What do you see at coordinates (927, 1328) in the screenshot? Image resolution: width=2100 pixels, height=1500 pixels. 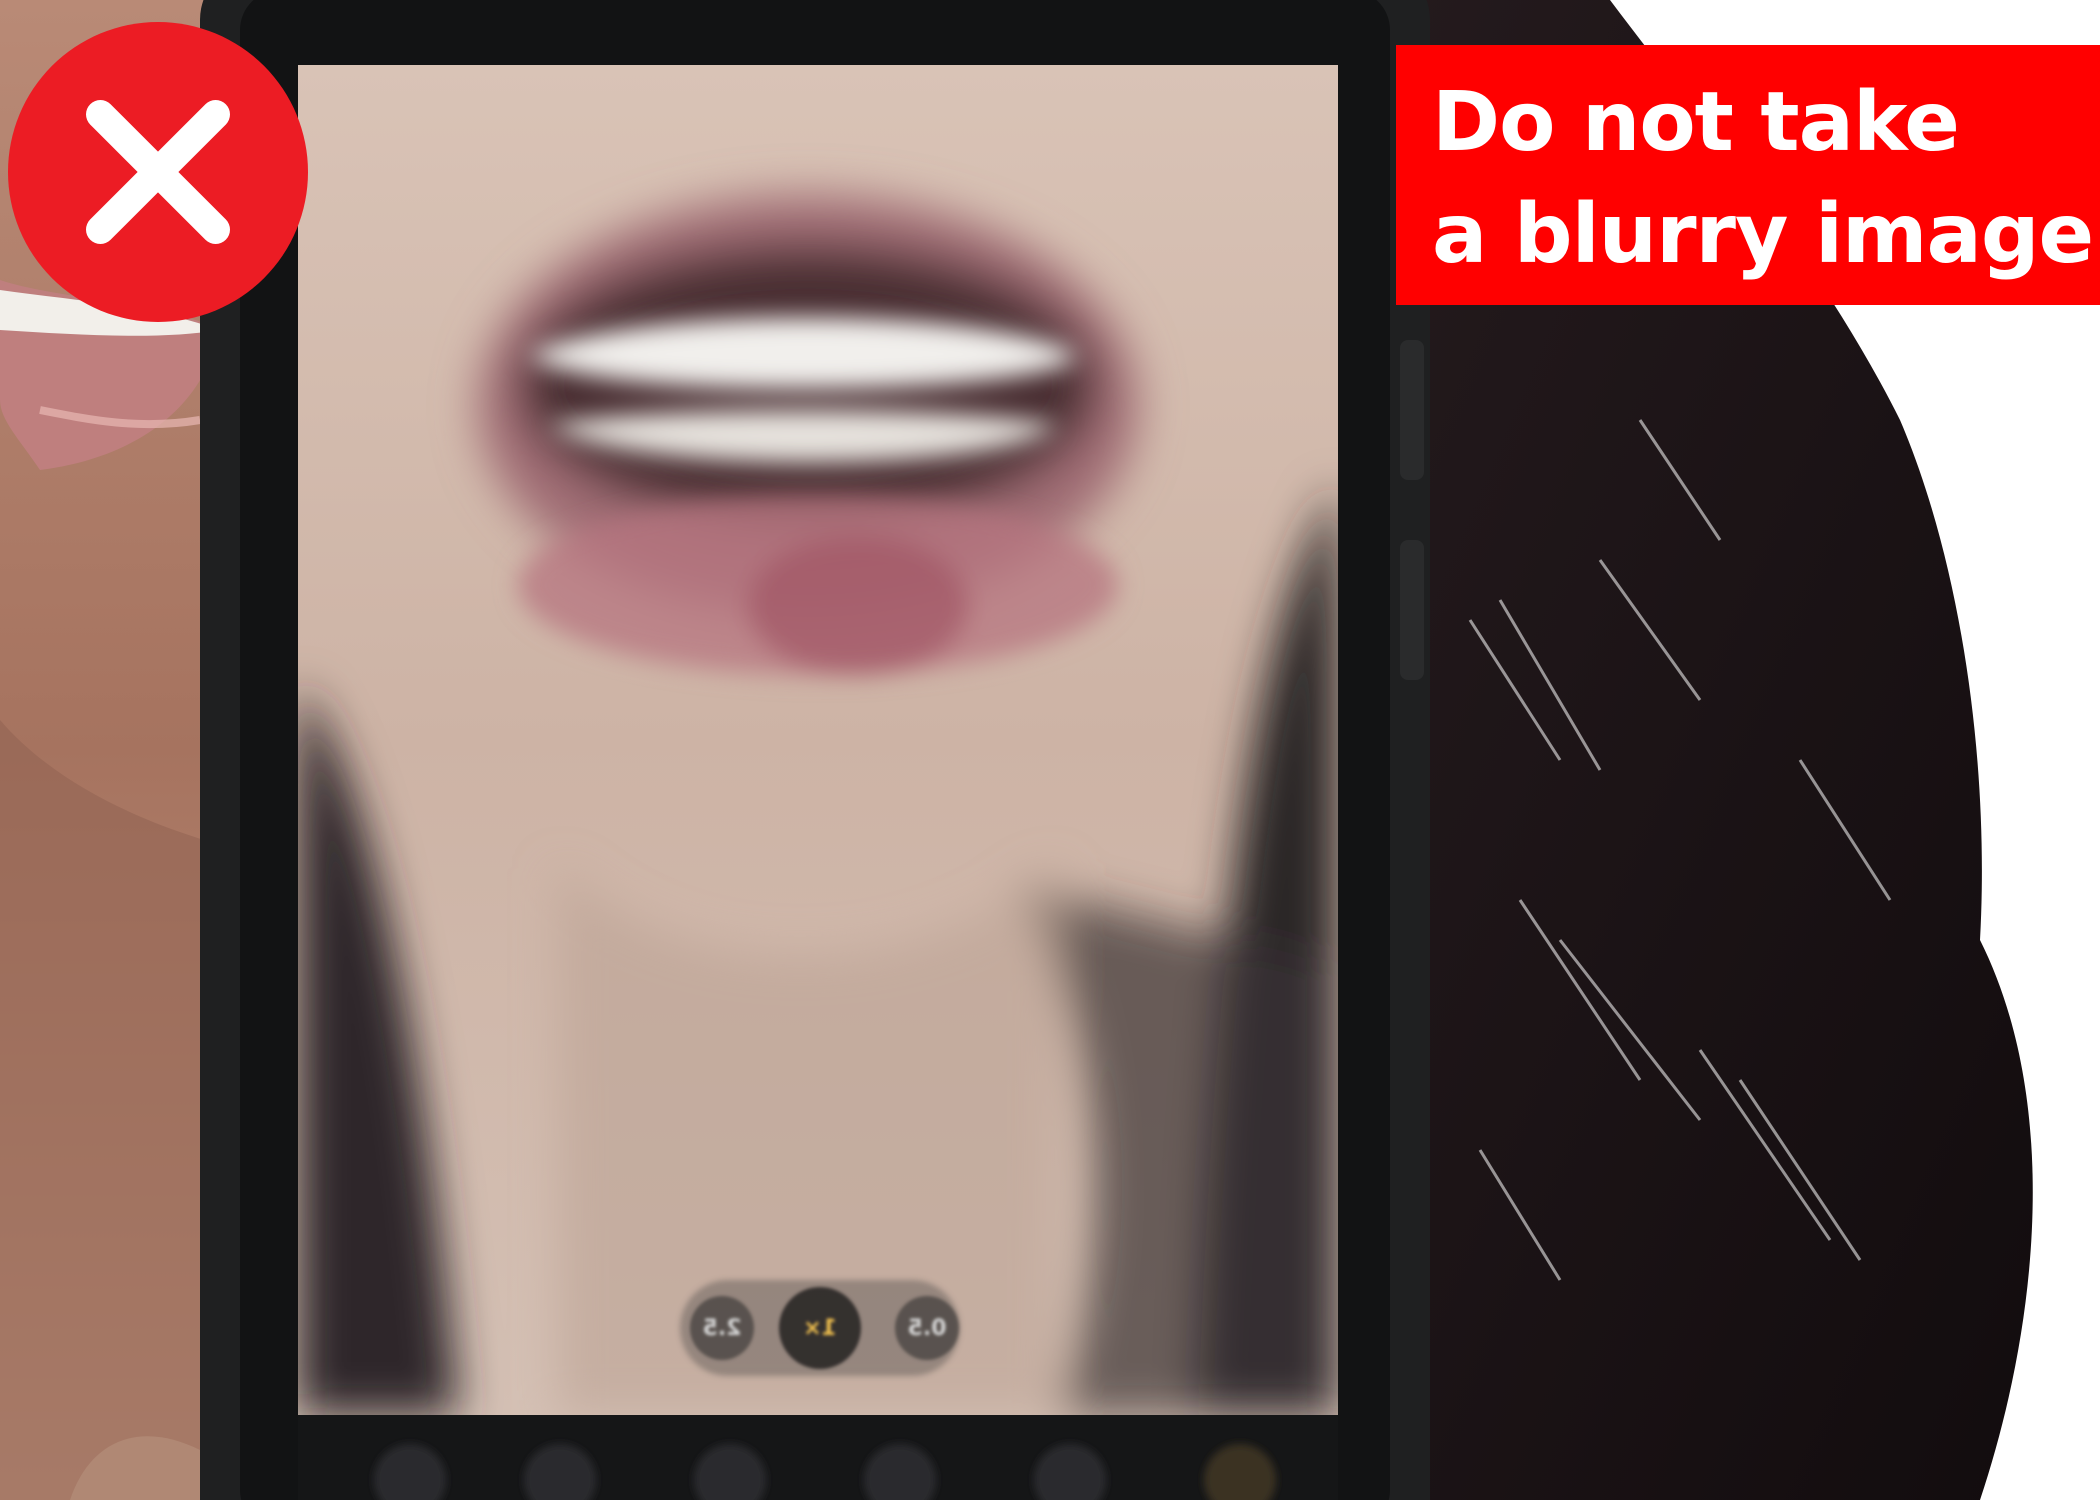 I see `zoom-0-5-button: 0.5` at bounding box center [927, 1328].